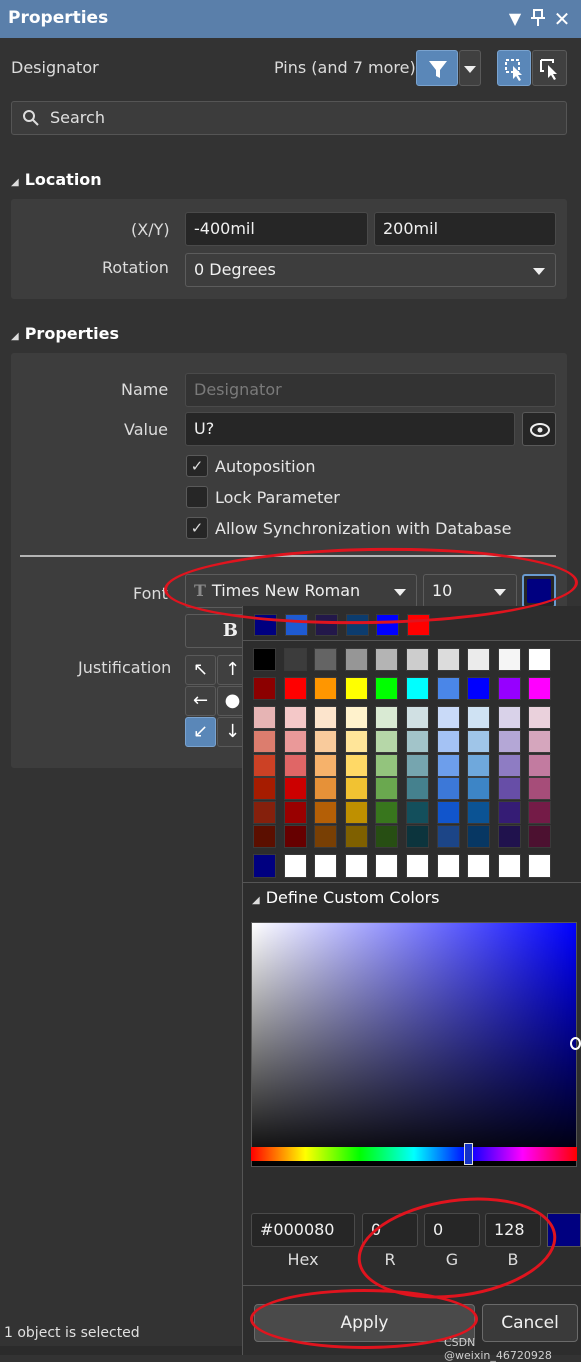 Image resolution: width=581 pixels, height=1362 pixels. Describe the element at coordinates (468, 1154) in the screenshot. I see `hue-slider-handle` at that location.